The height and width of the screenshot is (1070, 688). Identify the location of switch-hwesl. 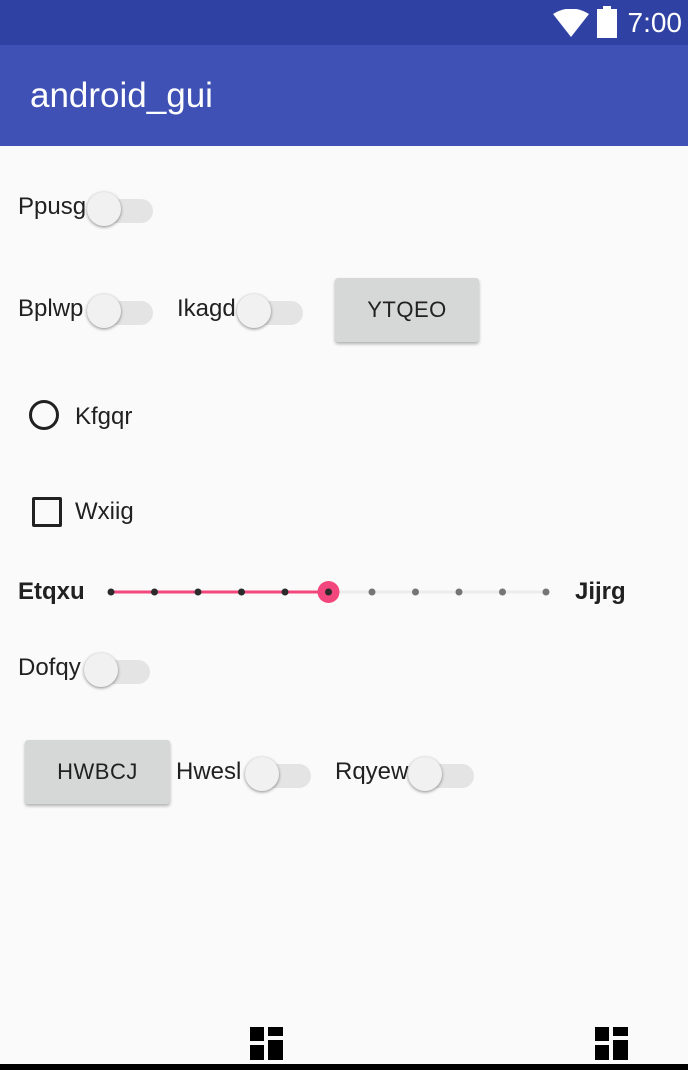
(278, 772).